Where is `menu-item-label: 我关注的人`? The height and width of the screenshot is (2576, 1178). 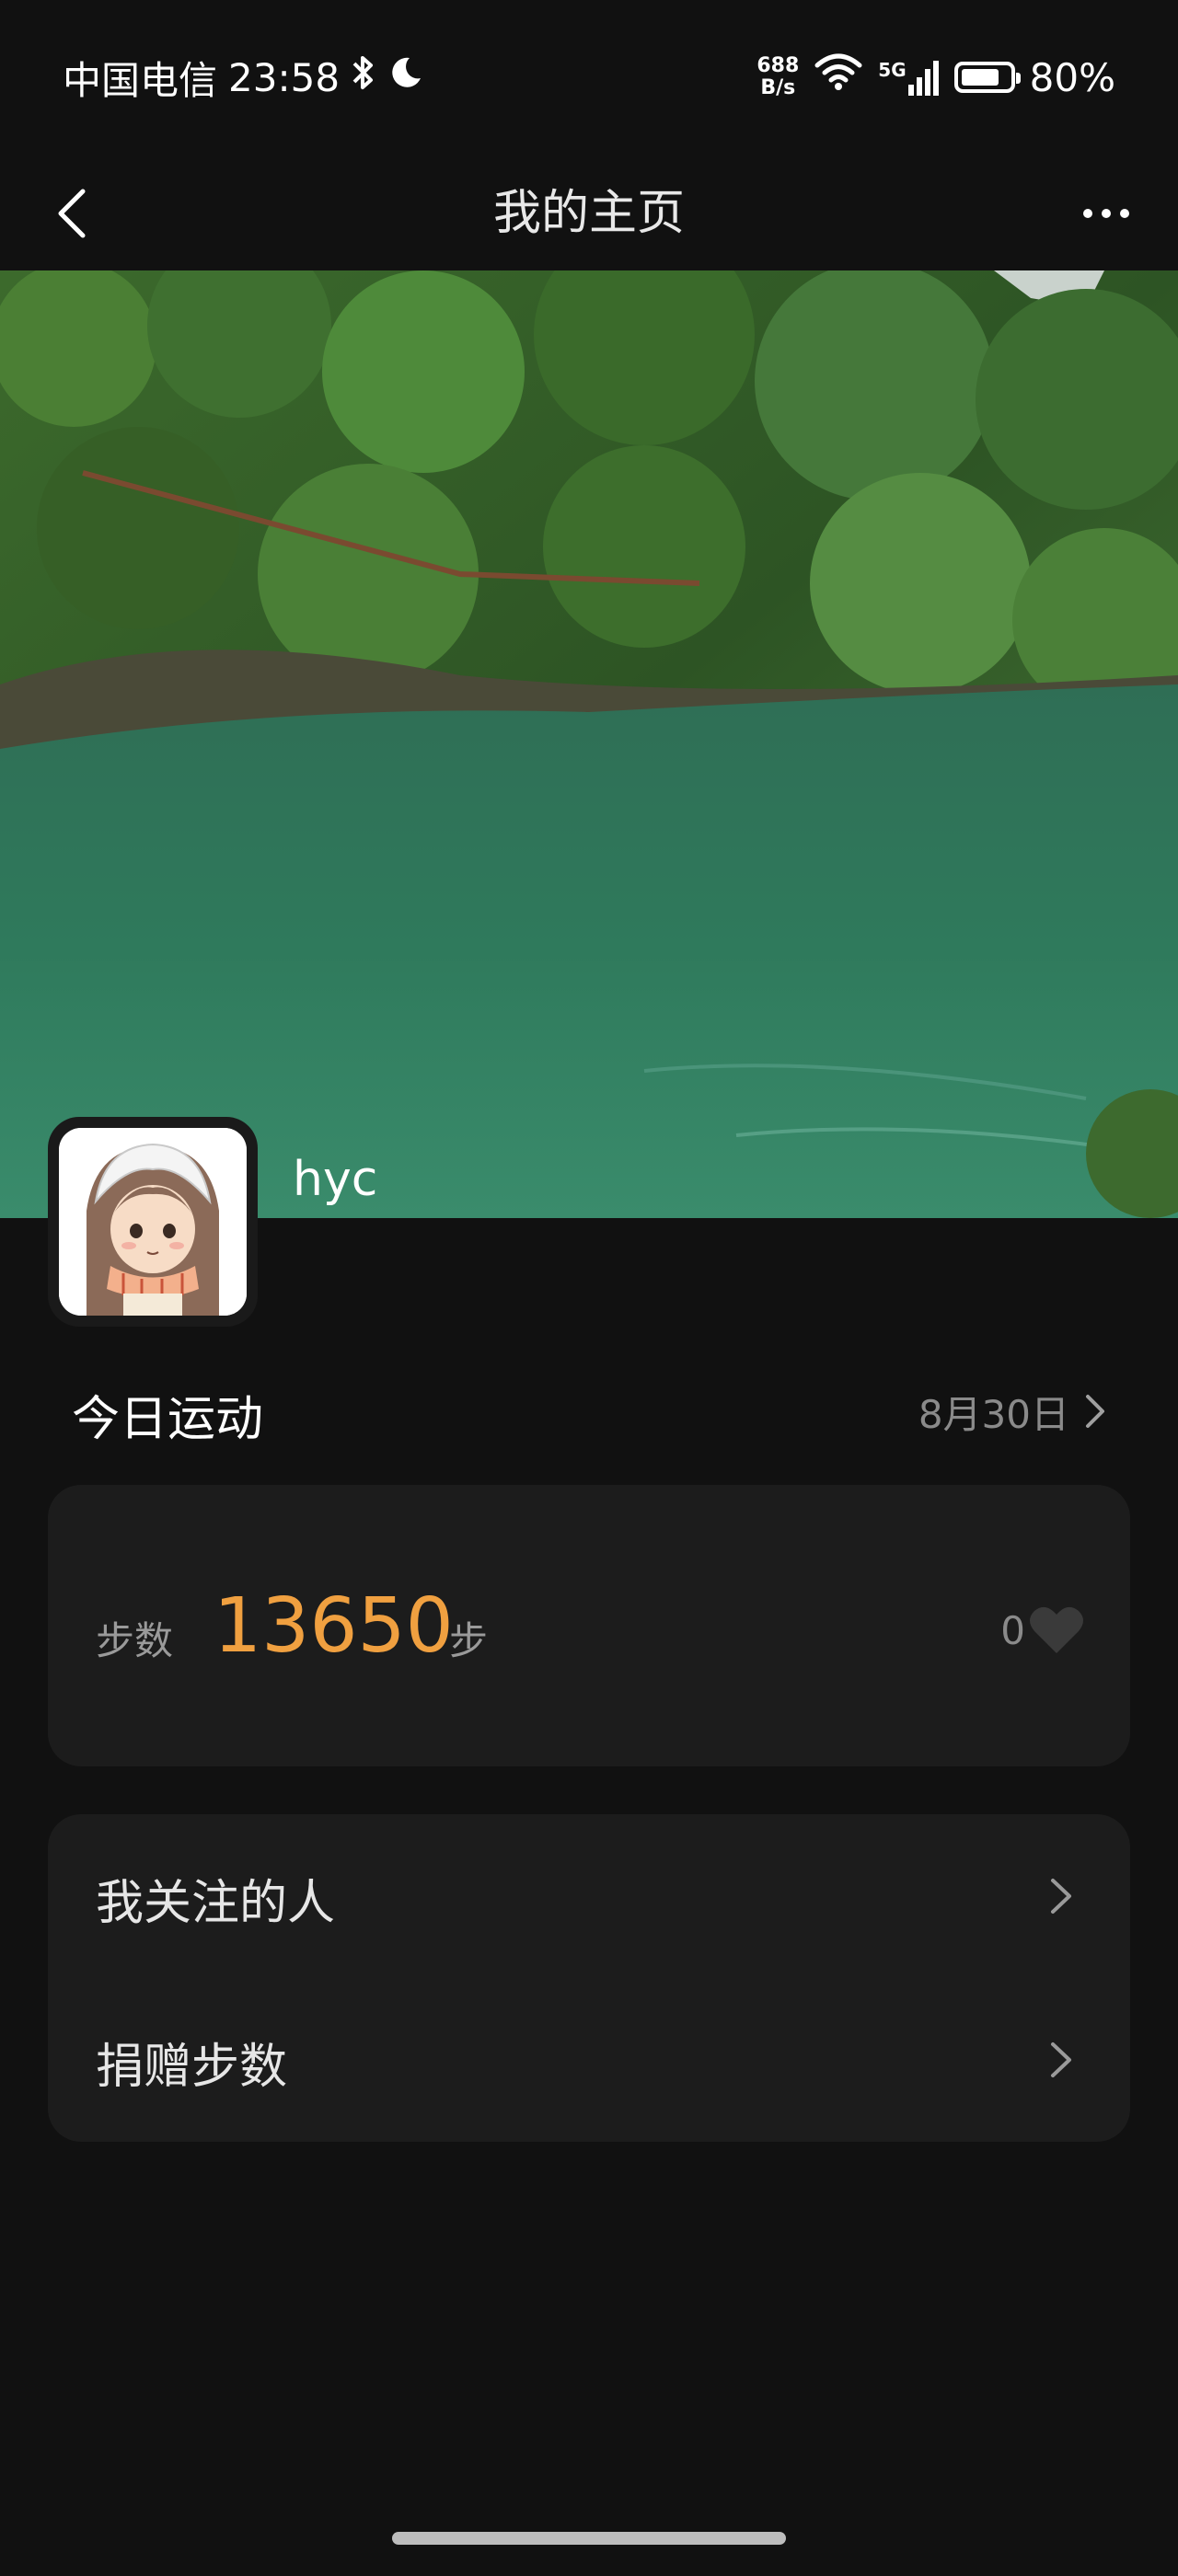 menu-item-label: 我关注的人 is located at coordinates (216, 1903).